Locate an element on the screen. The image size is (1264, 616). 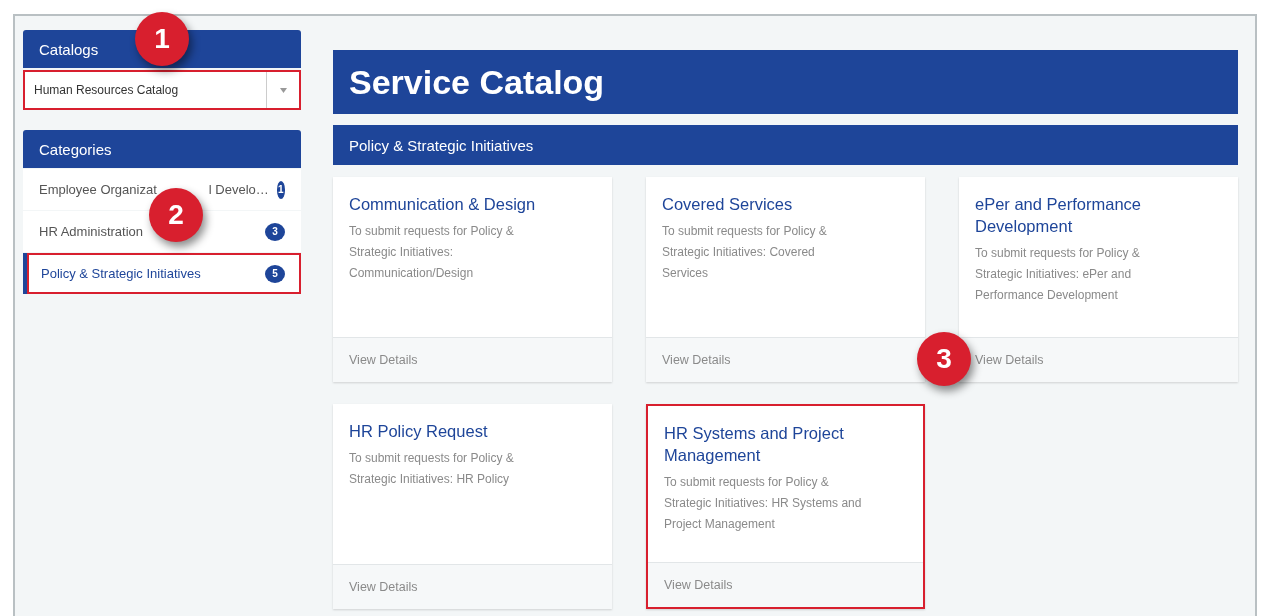
card-description: To submit requests for Policy & Strategic Initiatives: Communication/Design is located at coordinates (432, 252).